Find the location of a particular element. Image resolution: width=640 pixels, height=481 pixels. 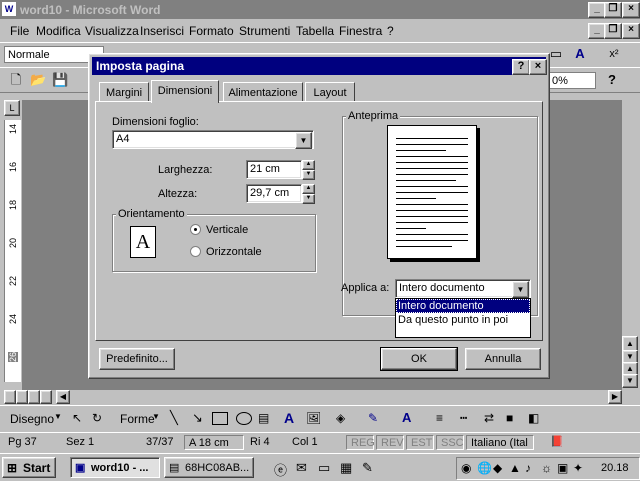

line-icon: ╲ is located at coordinates (174, 418).